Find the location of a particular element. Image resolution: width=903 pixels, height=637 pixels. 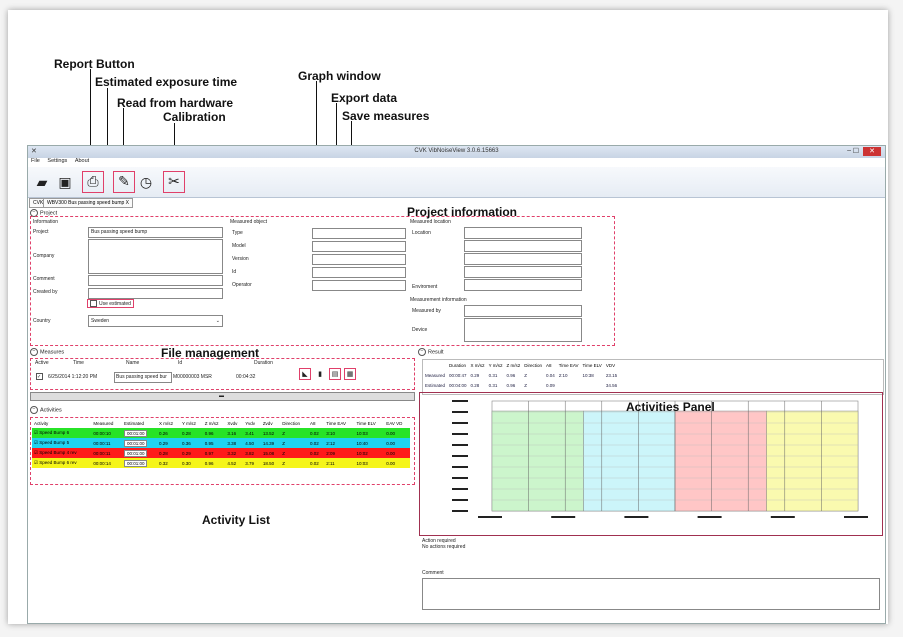

callout-export-data: Export data is located at coordinates (364, 98).